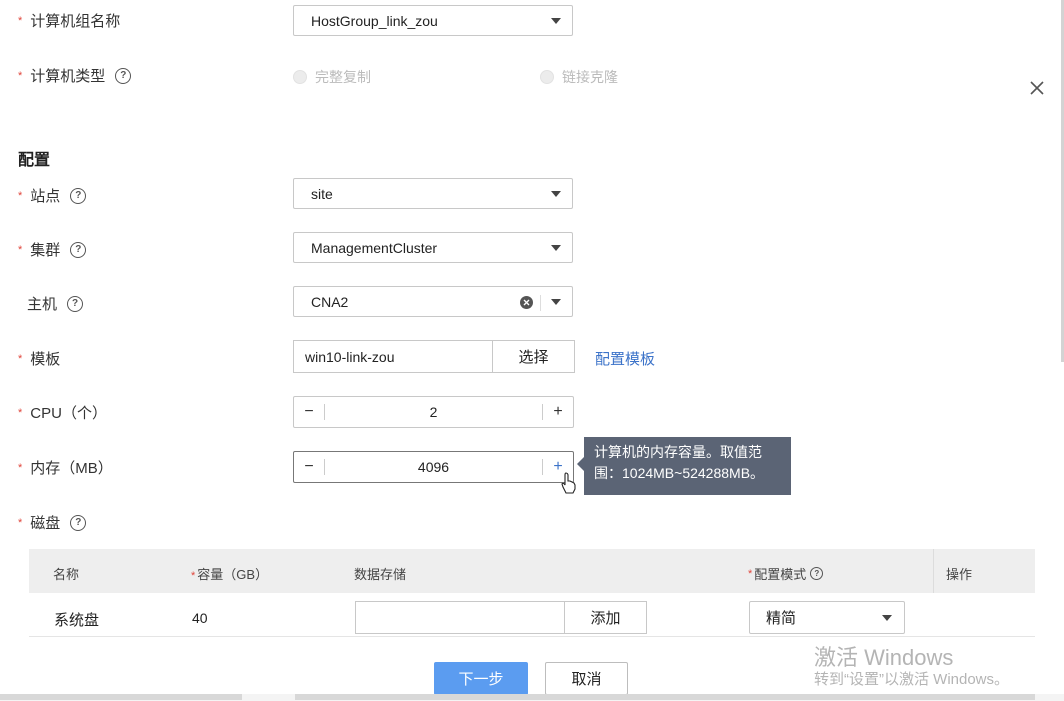 This screenshot has width=1064, height=701. Describe the element at coordinates (55, 303) in the screenshot. I see `host-label: 主机 ?` at that location.